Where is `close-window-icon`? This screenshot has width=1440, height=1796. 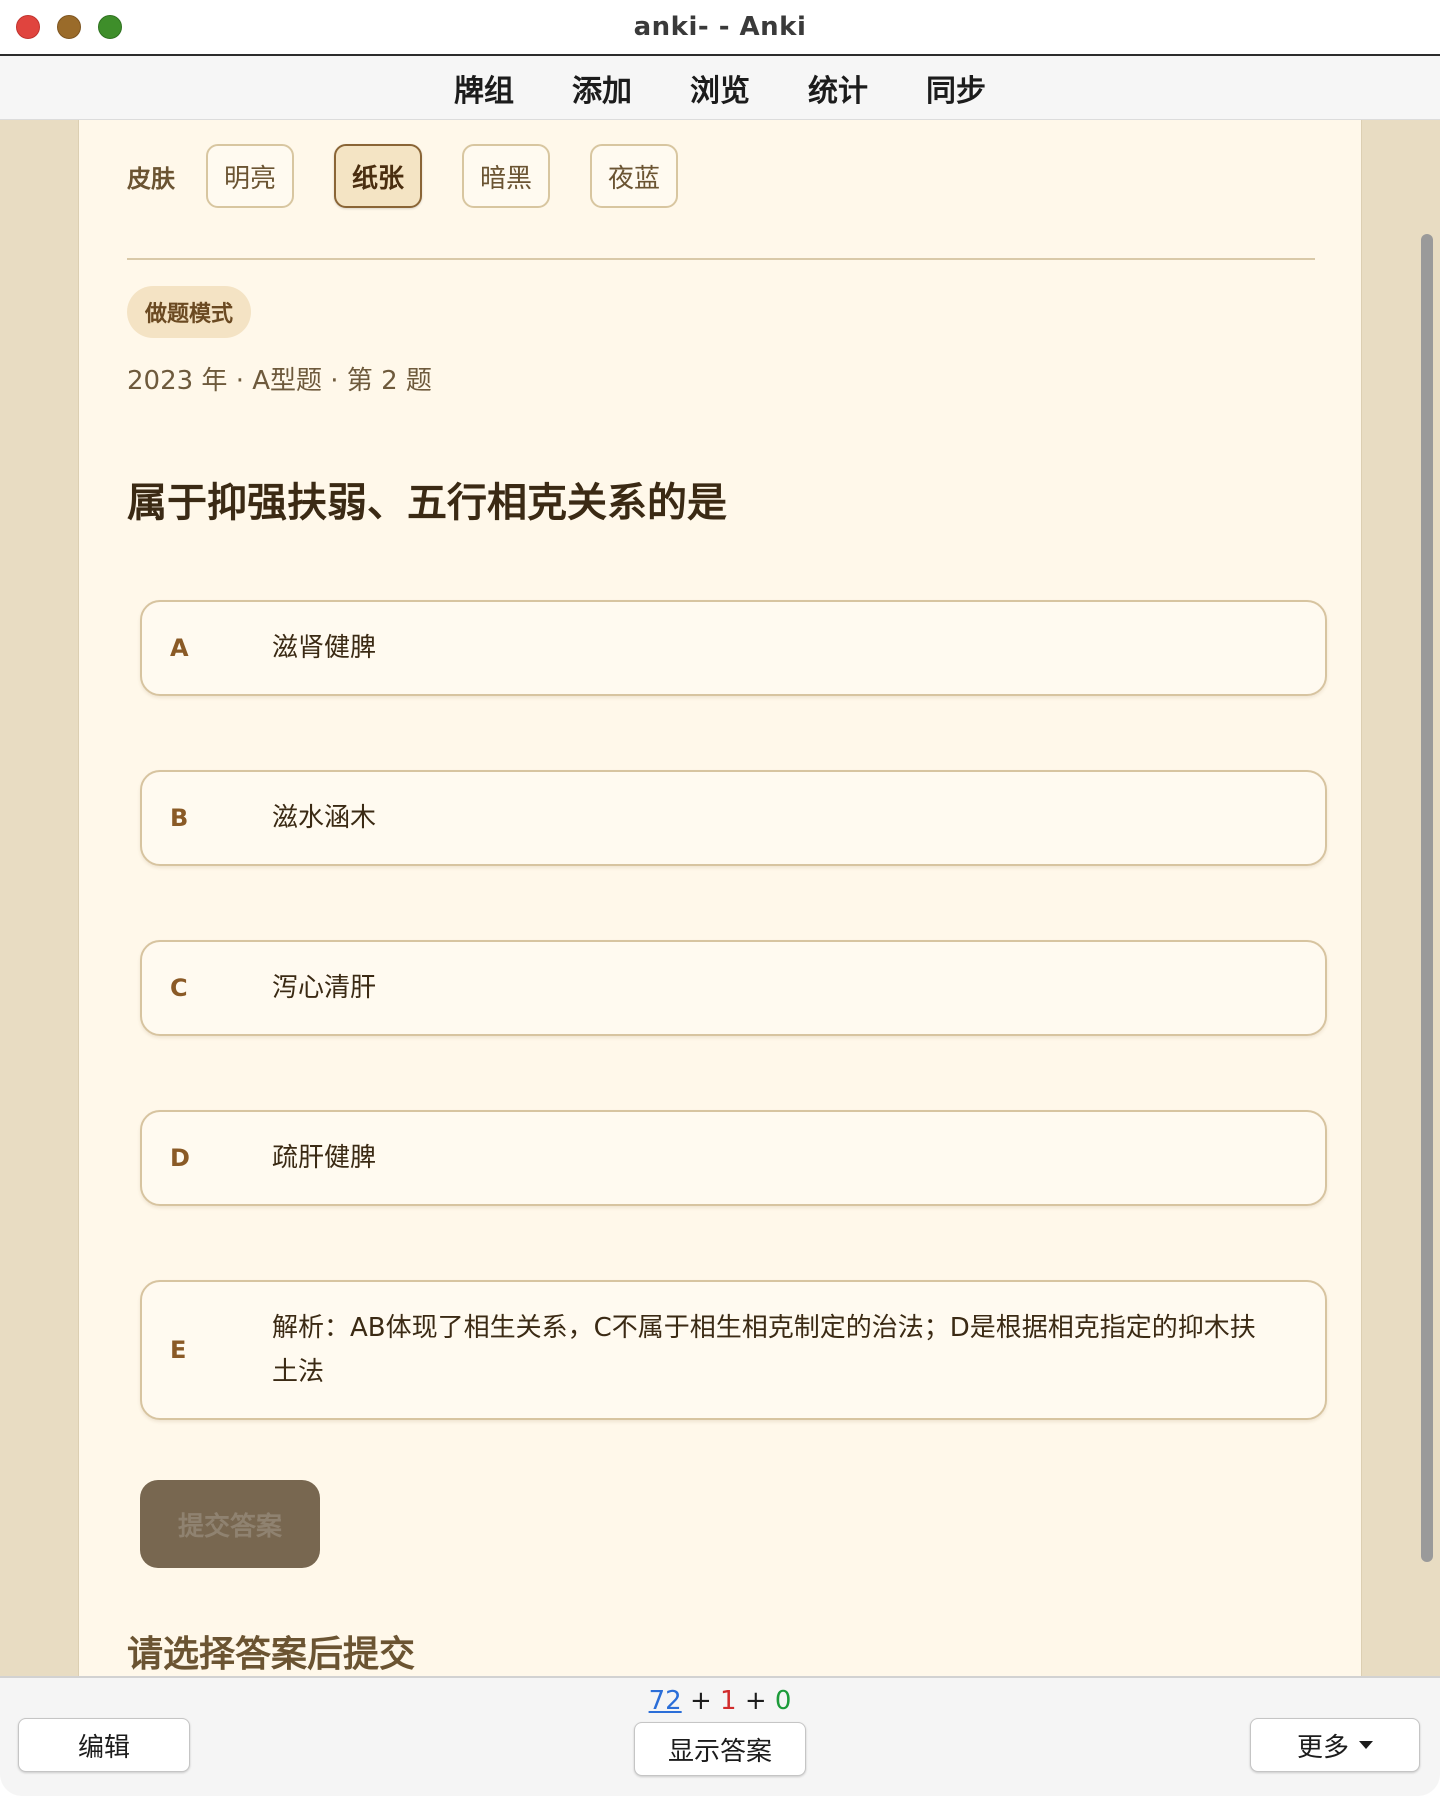 close-window-icon is located at coordinates (28, 27).